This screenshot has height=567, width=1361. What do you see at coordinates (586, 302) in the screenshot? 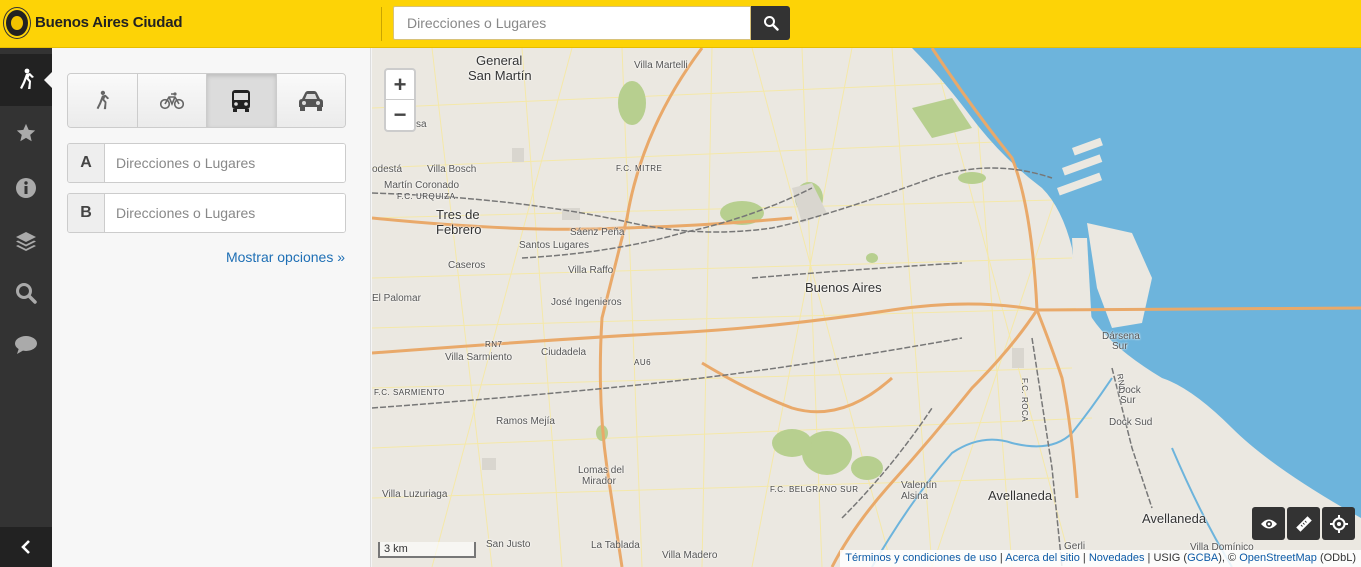
I see `map-label: José Ingenieros` at bounding box center [586, 302].